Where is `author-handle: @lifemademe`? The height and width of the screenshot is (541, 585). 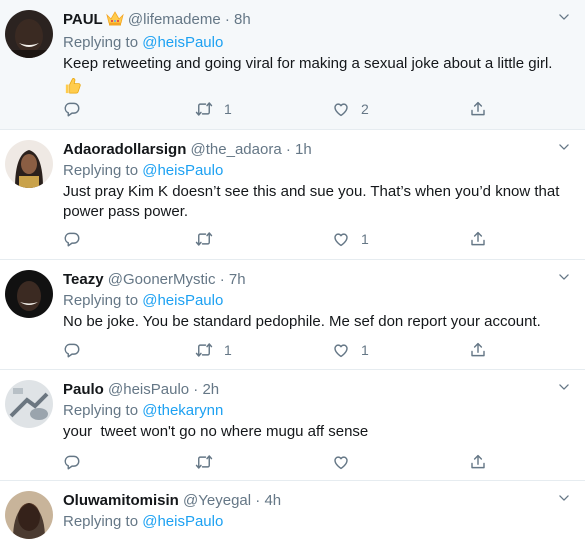
author-handle: @lifemademe is located at coordinates (174, 19).